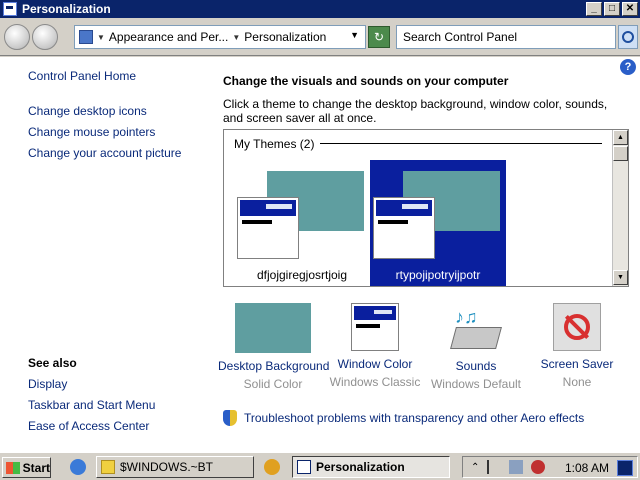  I want to click on volume-muted-icon, so click(538, 467).